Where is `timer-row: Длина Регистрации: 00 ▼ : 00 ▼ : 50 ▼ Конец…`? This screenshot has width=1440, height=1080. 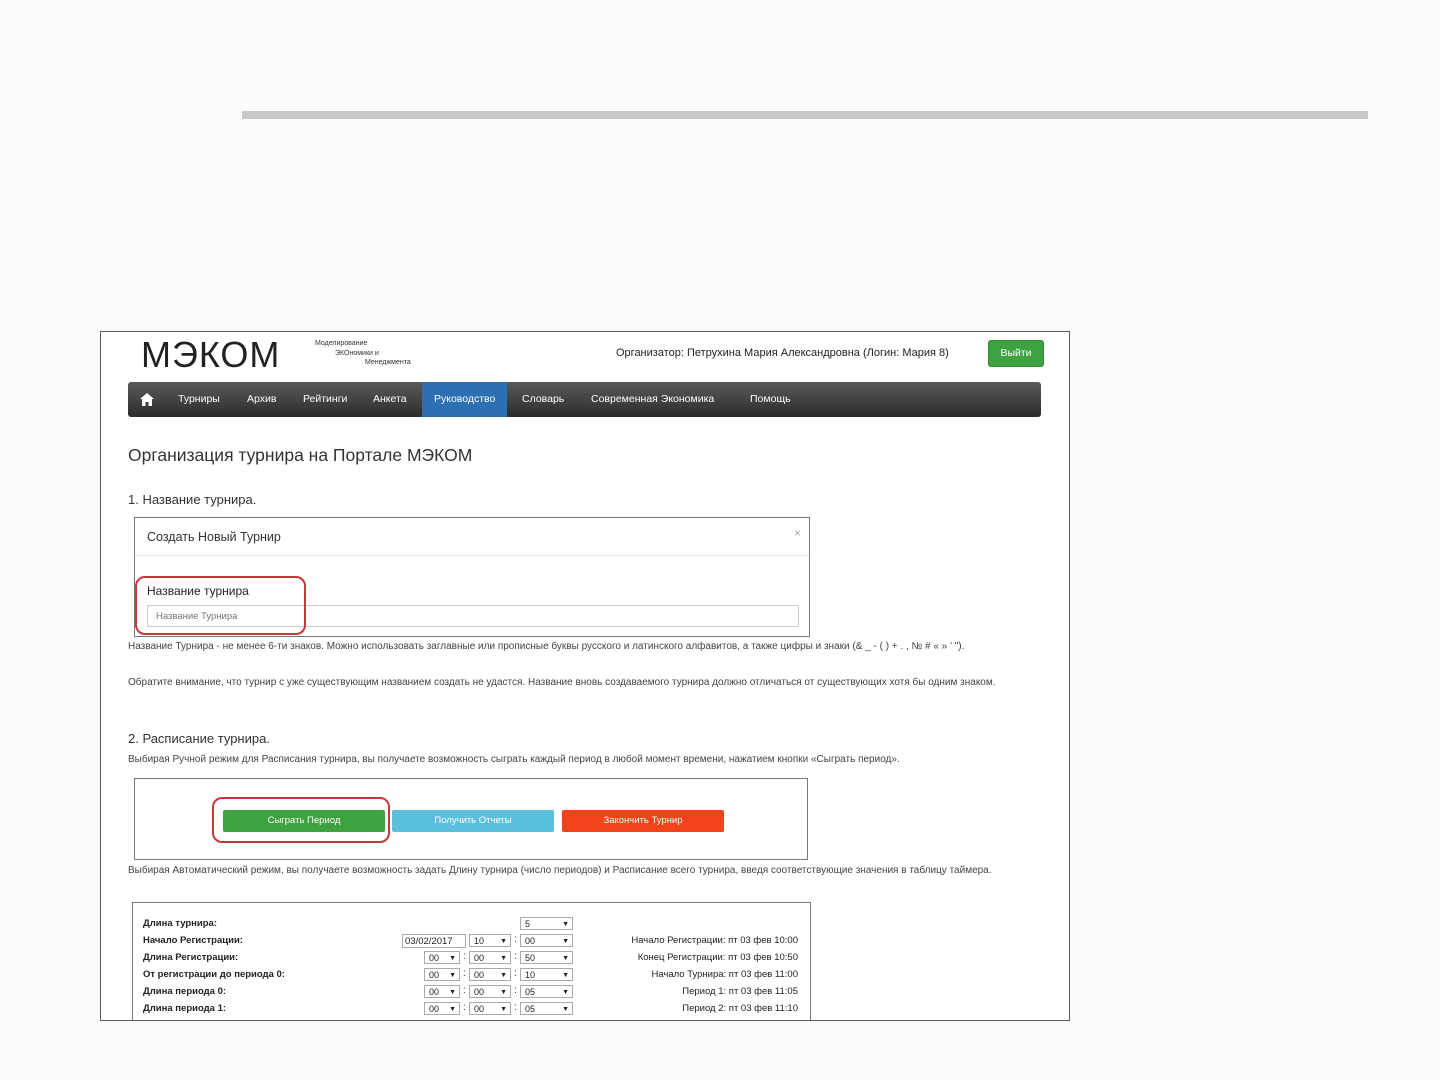 timer-row: Длина Регистрации: 00 ▼ : 00 ▼ : 50 ▼ Конец… is located at coordinates (470, 957).